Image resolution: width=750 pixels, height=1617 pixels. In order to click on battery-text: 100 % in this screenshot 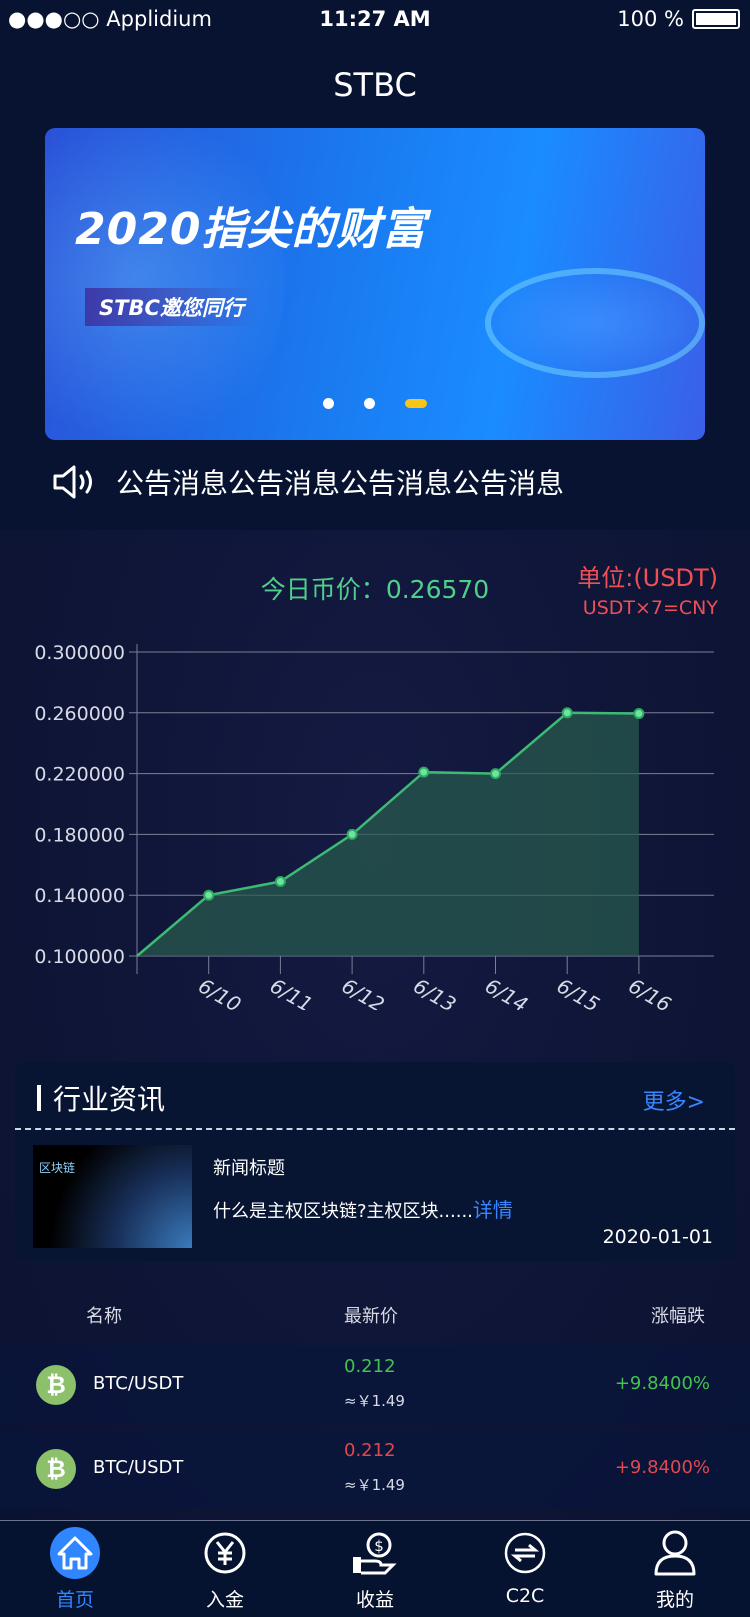, I will do `click(650, 19)`.